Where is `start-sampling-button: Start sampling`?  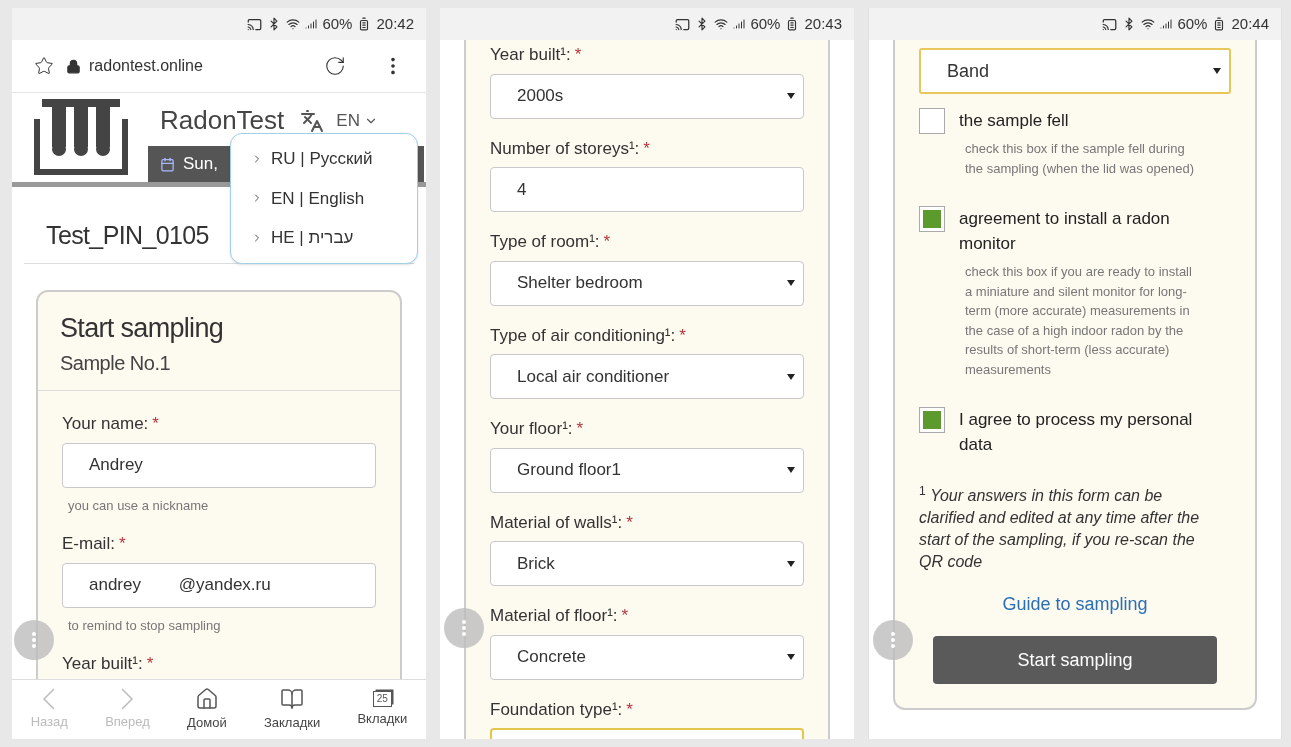
start-sampling-button: Start sampling is located at coordinates (1075, 660).